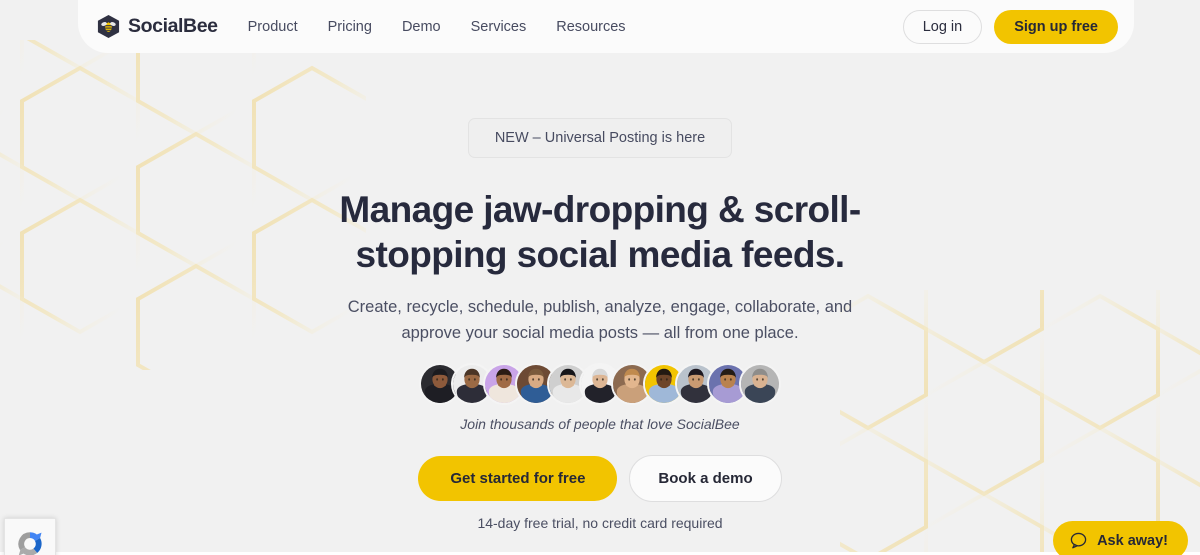 This screenshot has height=555, width=1200. I want to click on nav-link-services: Services, so click(499, 27).